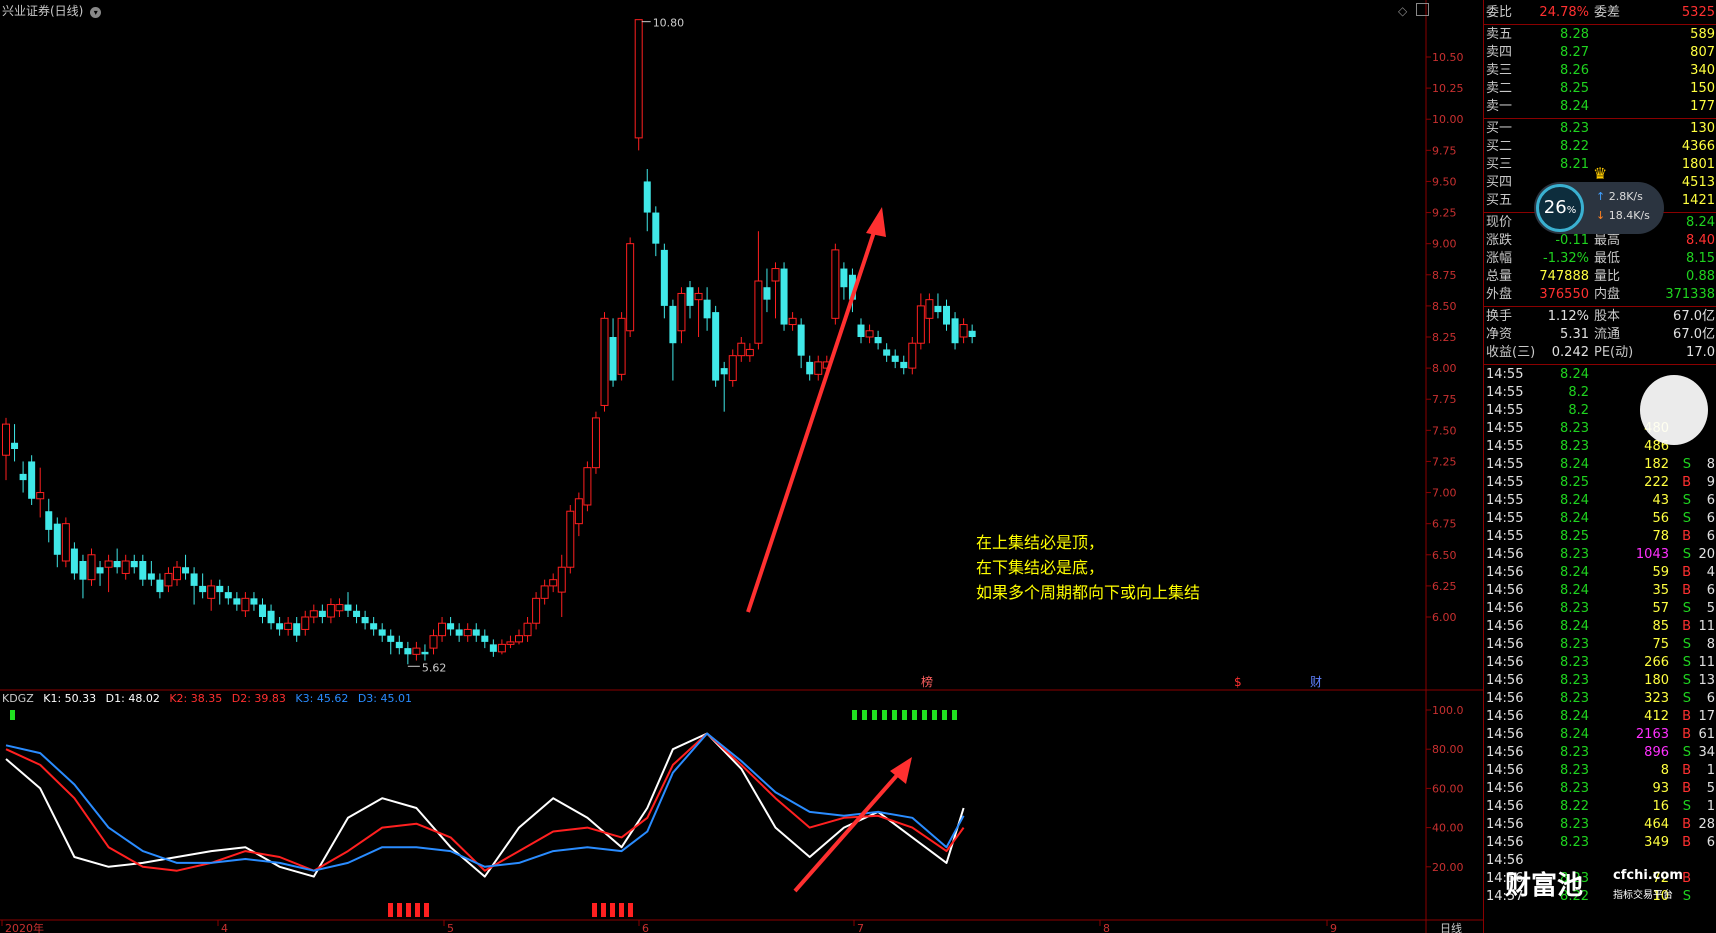 The height and width of the screenshot is (933, 1716). I want to click on stat-row: 收益(三) 0.242 PE(动) 17.0, so click(1600, 353).